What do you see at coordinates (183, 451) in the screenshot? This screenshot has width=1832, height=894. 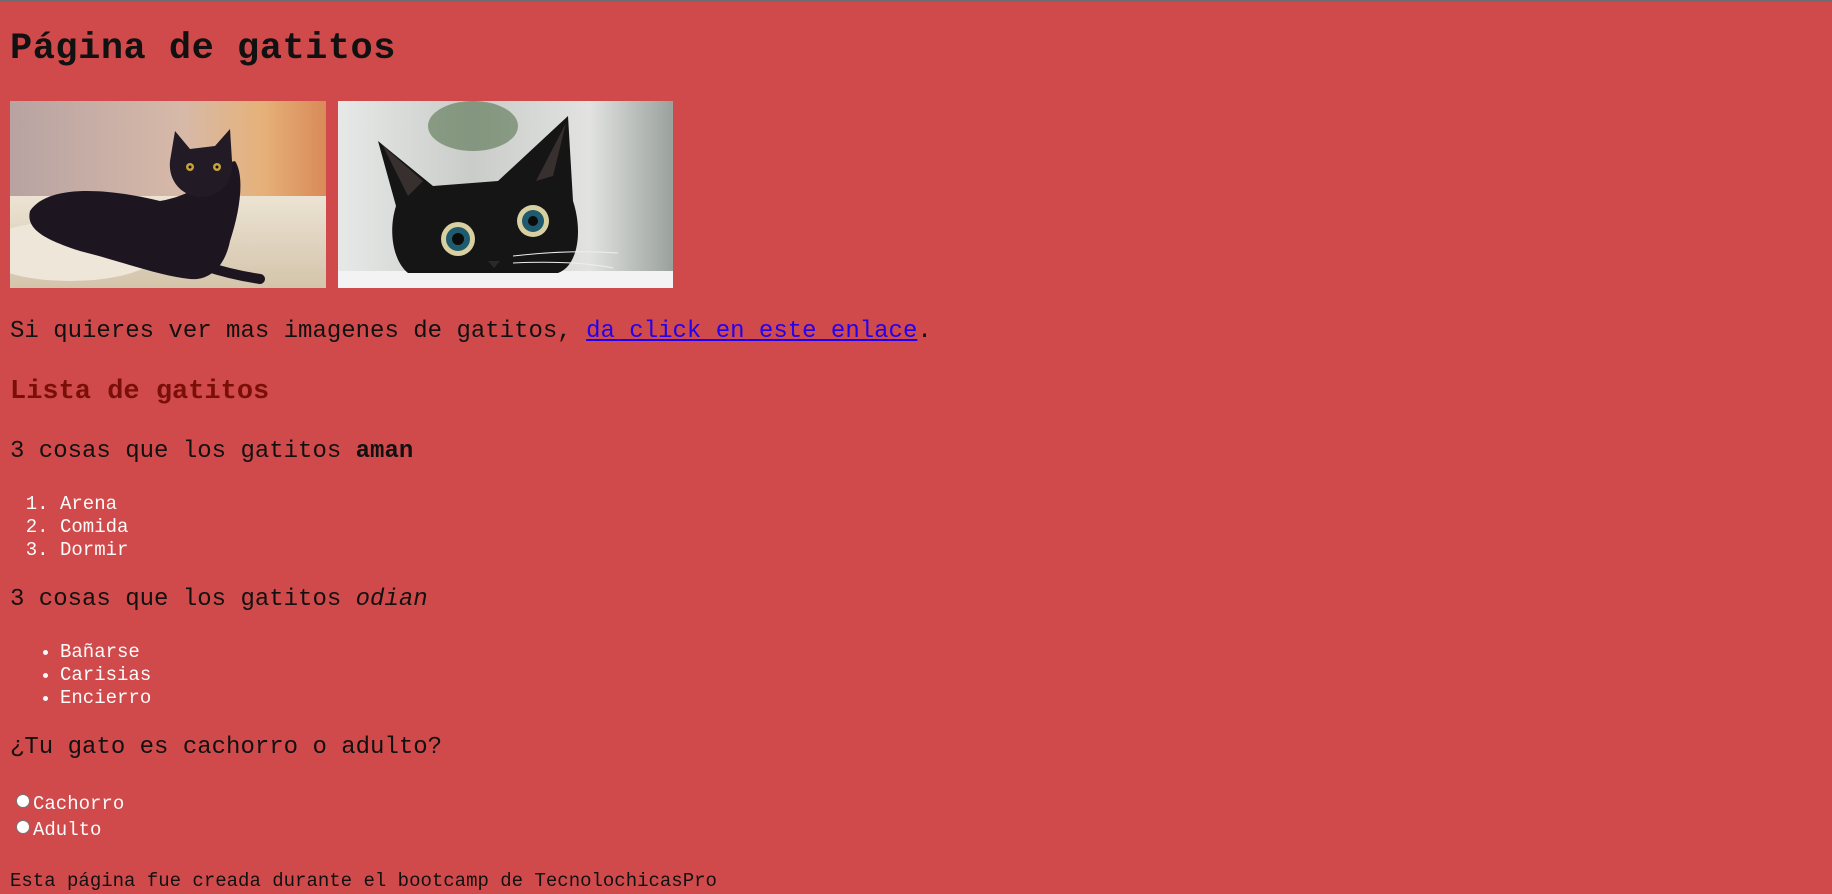 I see `love-heading-prefix: 3 cosas que los gatitos` at bounding box center [183, 451].